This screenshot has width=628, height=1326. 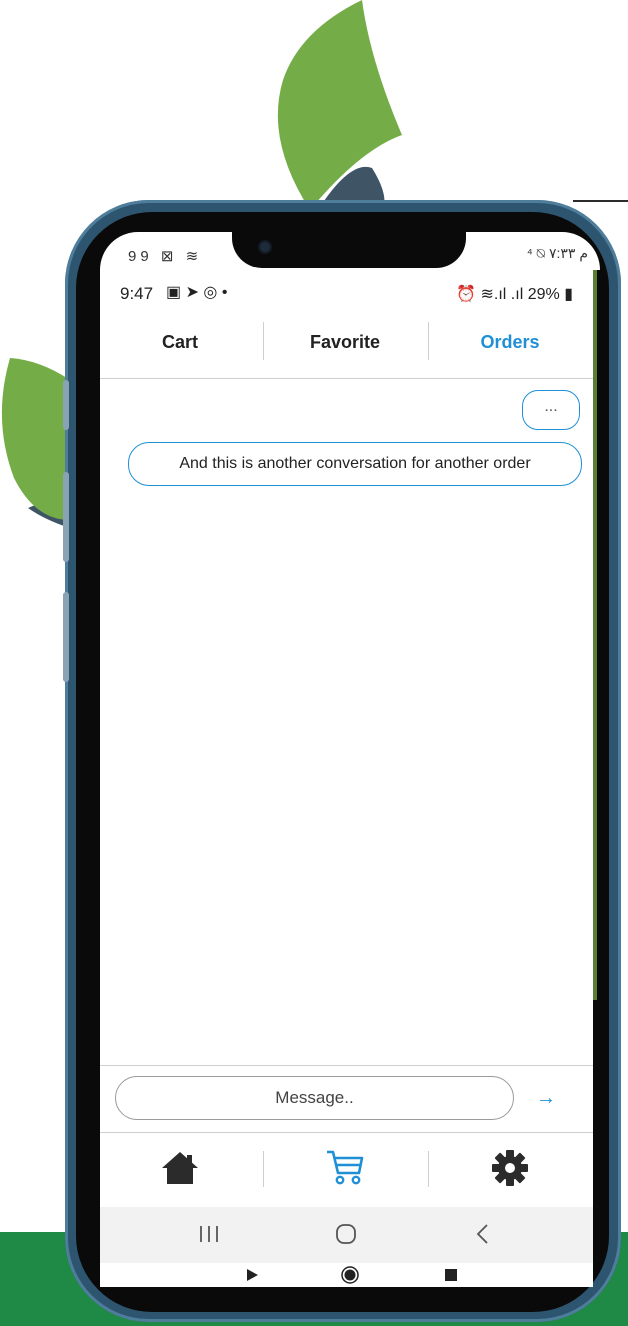 I want to click on tabs-divider, so click(x=346, y=378).